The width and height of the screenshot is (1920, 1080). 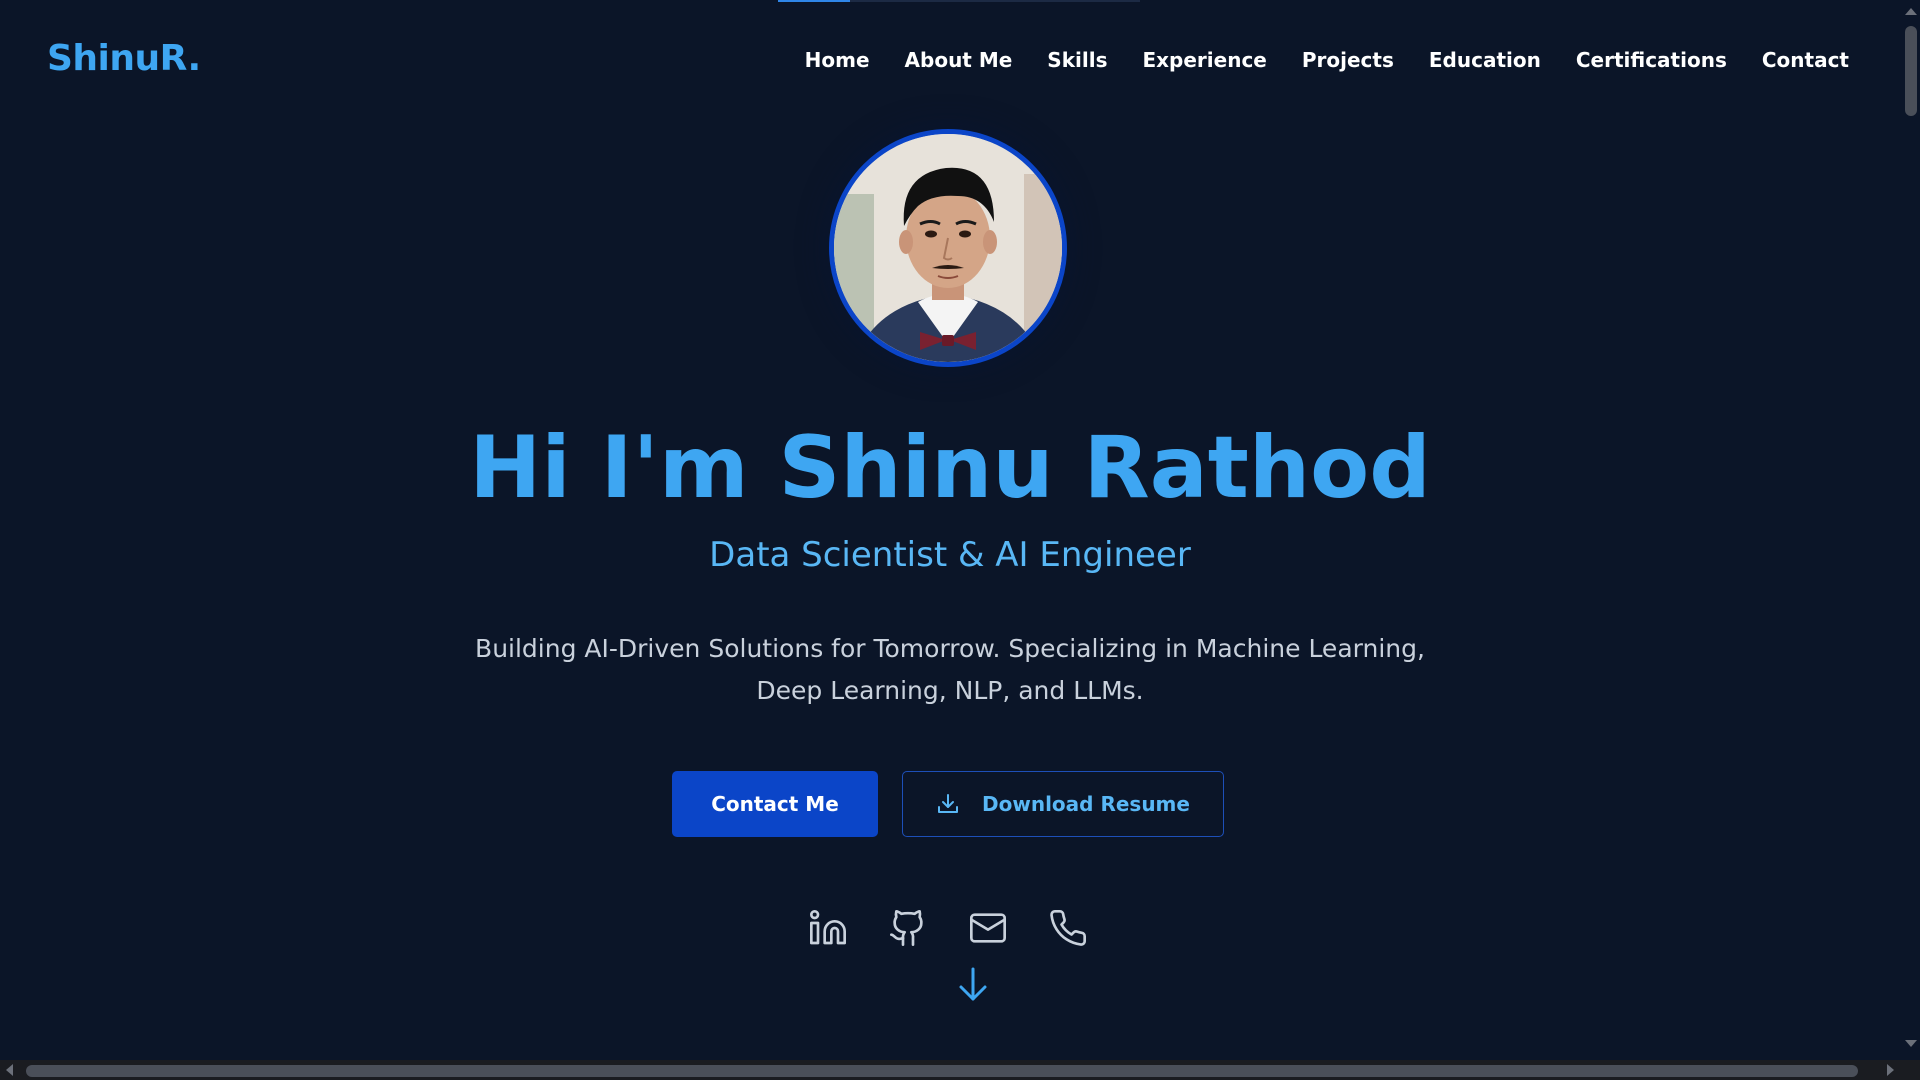 What do you see at coordinates (1086, 804) in the screenshot?
I see `download-resume-button-label: Download Resume` at bounding box center [1086, 804].